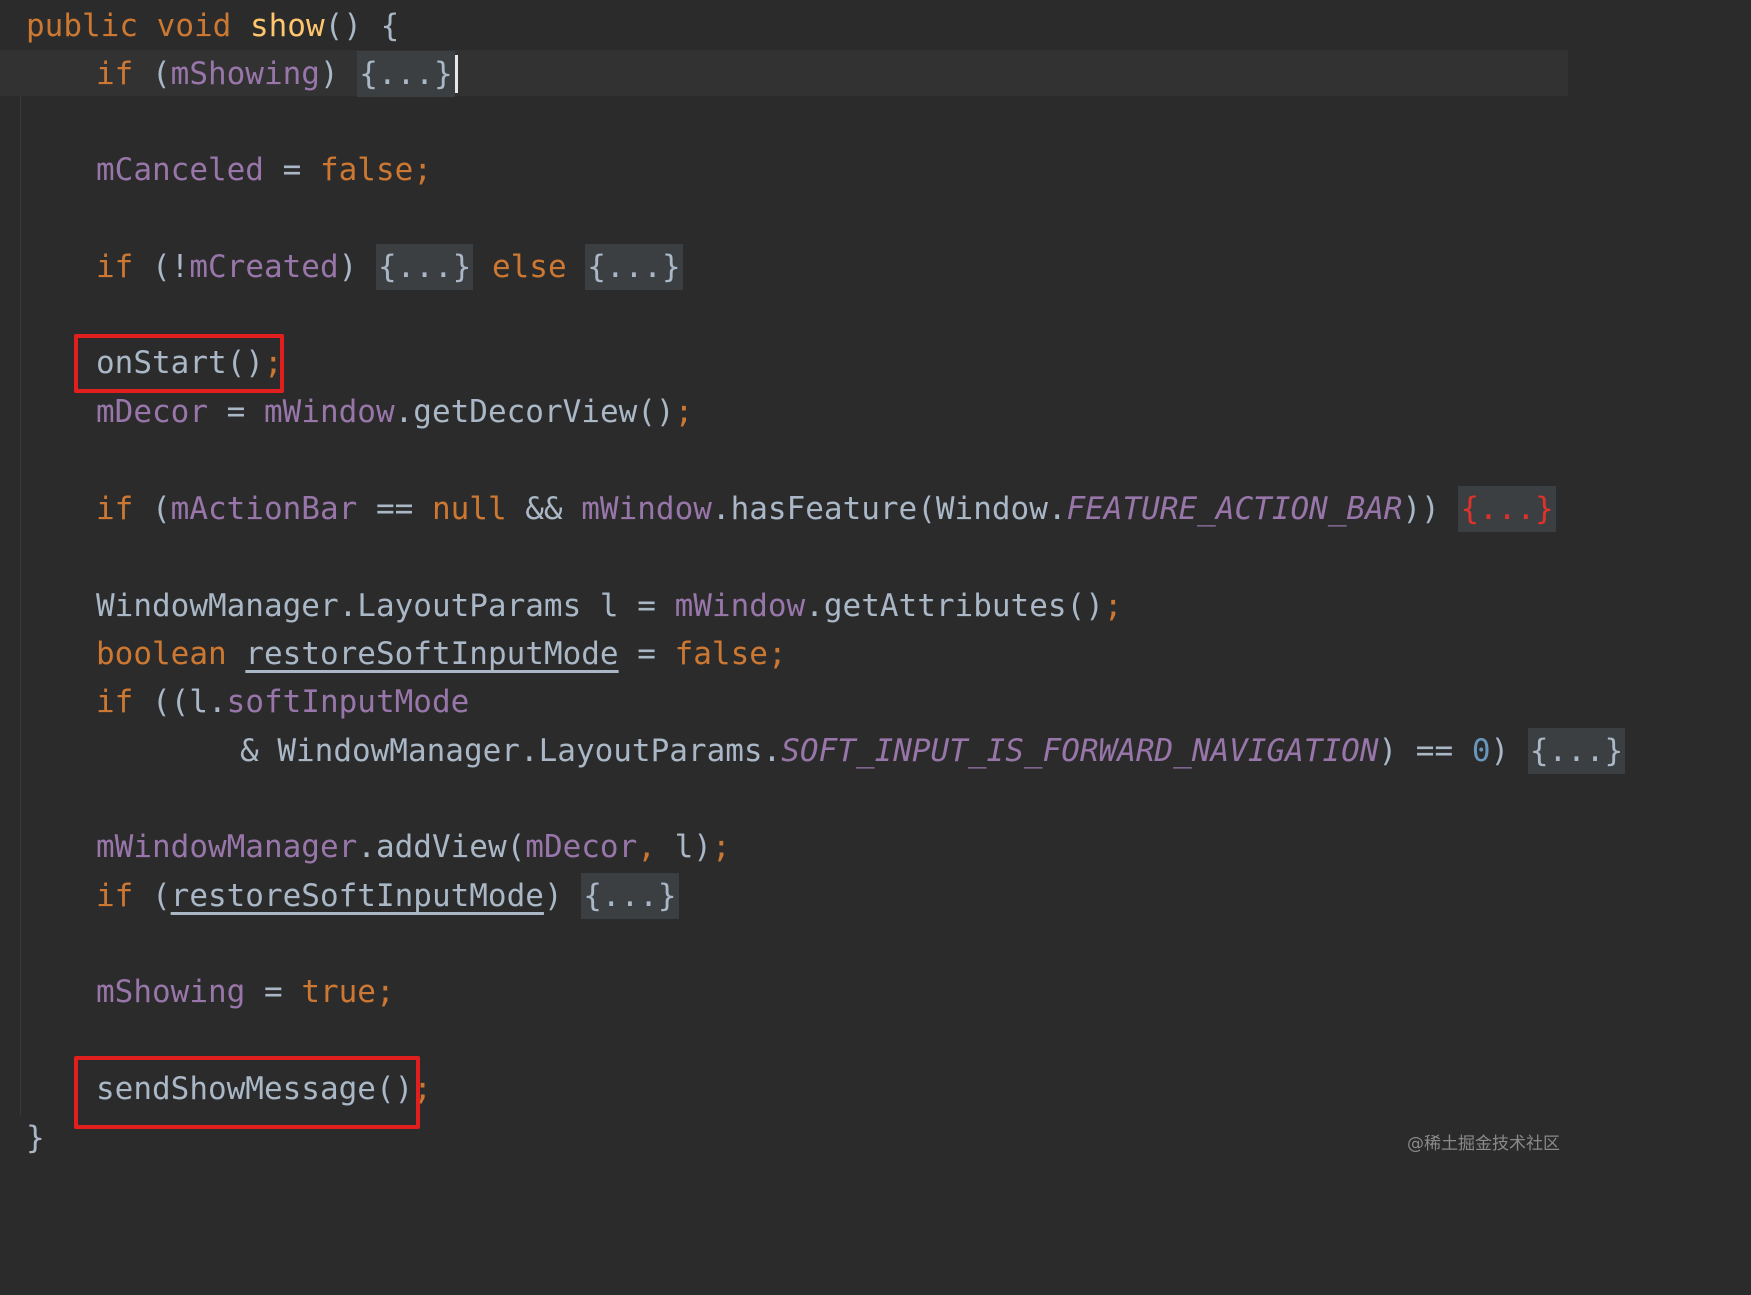 This screenshot has width=1751, height=1295. I want to click on code-line-restore-soft-input: boolean restoreSoftInputMode = false;, so click(441, 654).